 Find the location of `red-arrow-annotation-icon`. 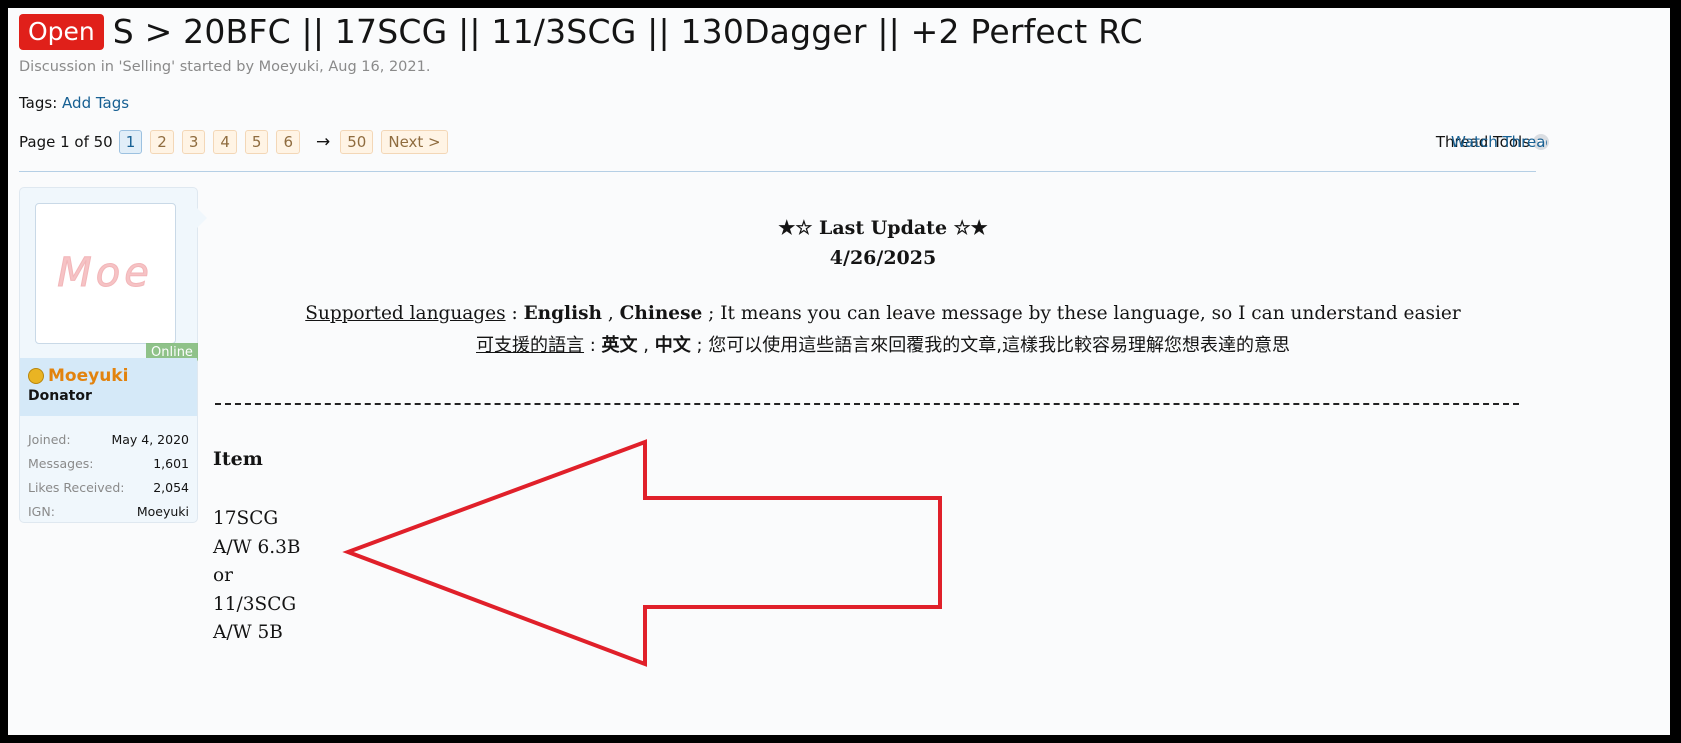

red-arrow-annotation-icon is located at coordinates (642, 553).